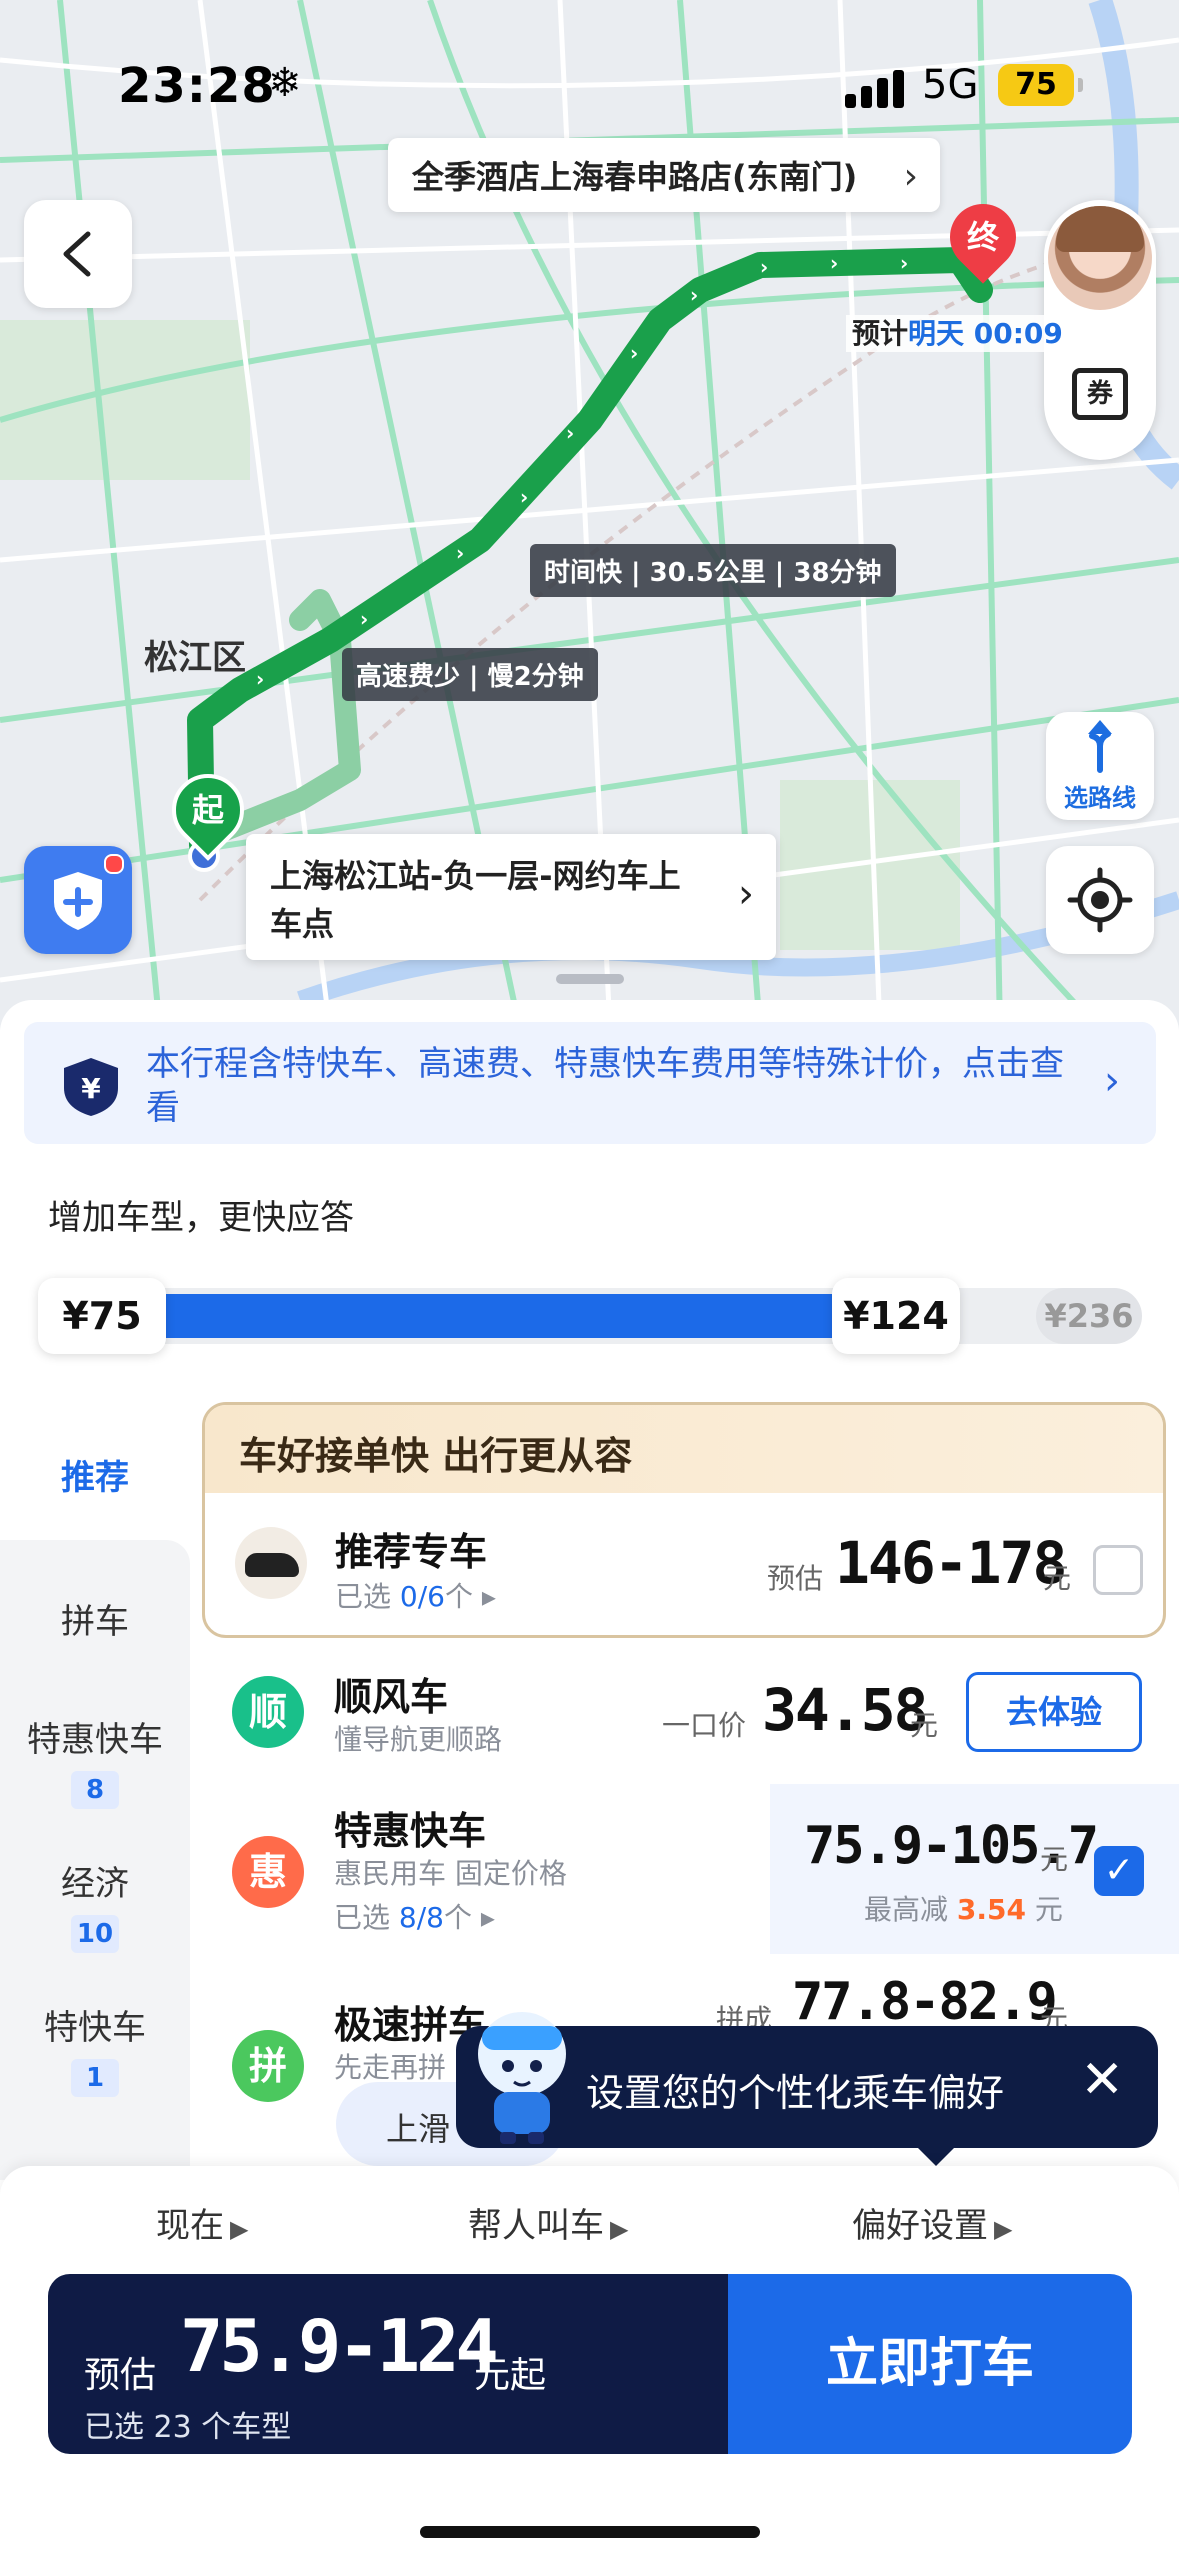  What do you see at coordinates (991, 1909) in the screenshot?
I see `discount-value: 3.54` at bounding box center [991, 1909].